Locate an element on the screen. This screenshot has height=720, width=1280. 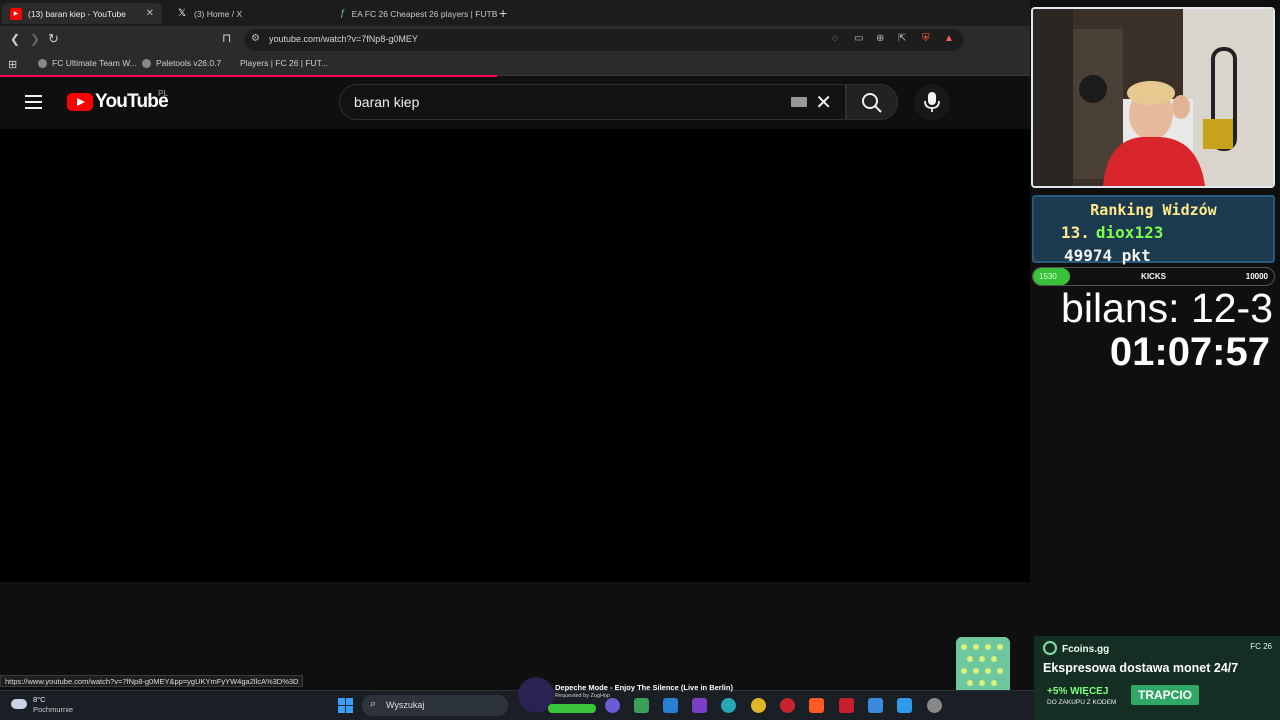
ranking-name: diox123 is located at coordinates (1129, 232).